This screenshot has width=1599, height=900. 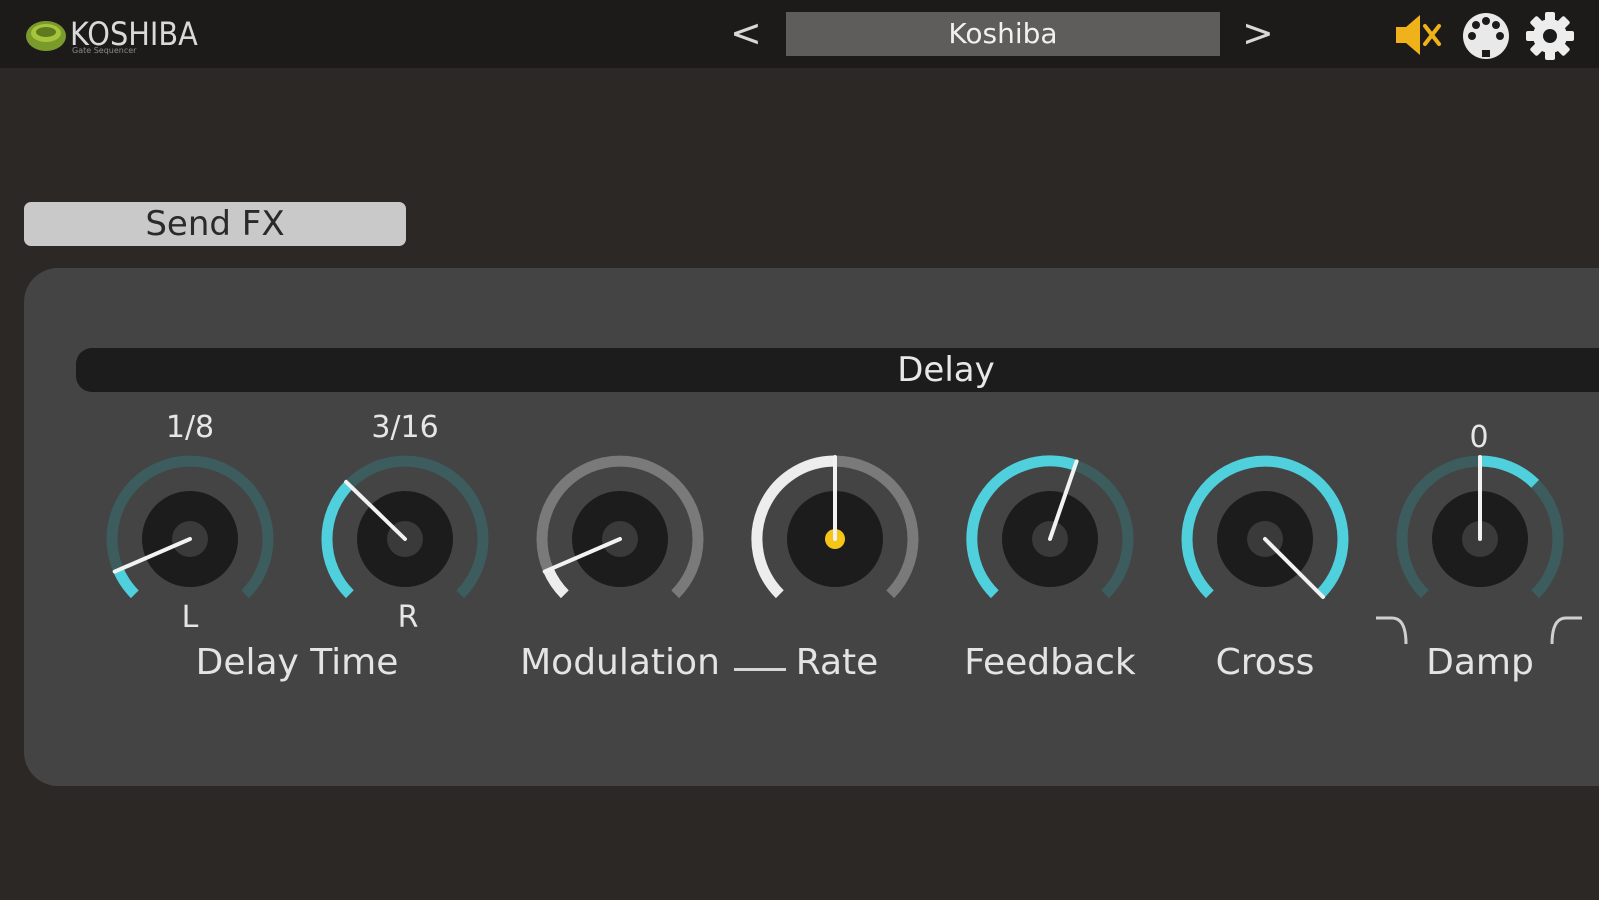 I want to click on cross-label: Cross, so click(x=1265, y=662).